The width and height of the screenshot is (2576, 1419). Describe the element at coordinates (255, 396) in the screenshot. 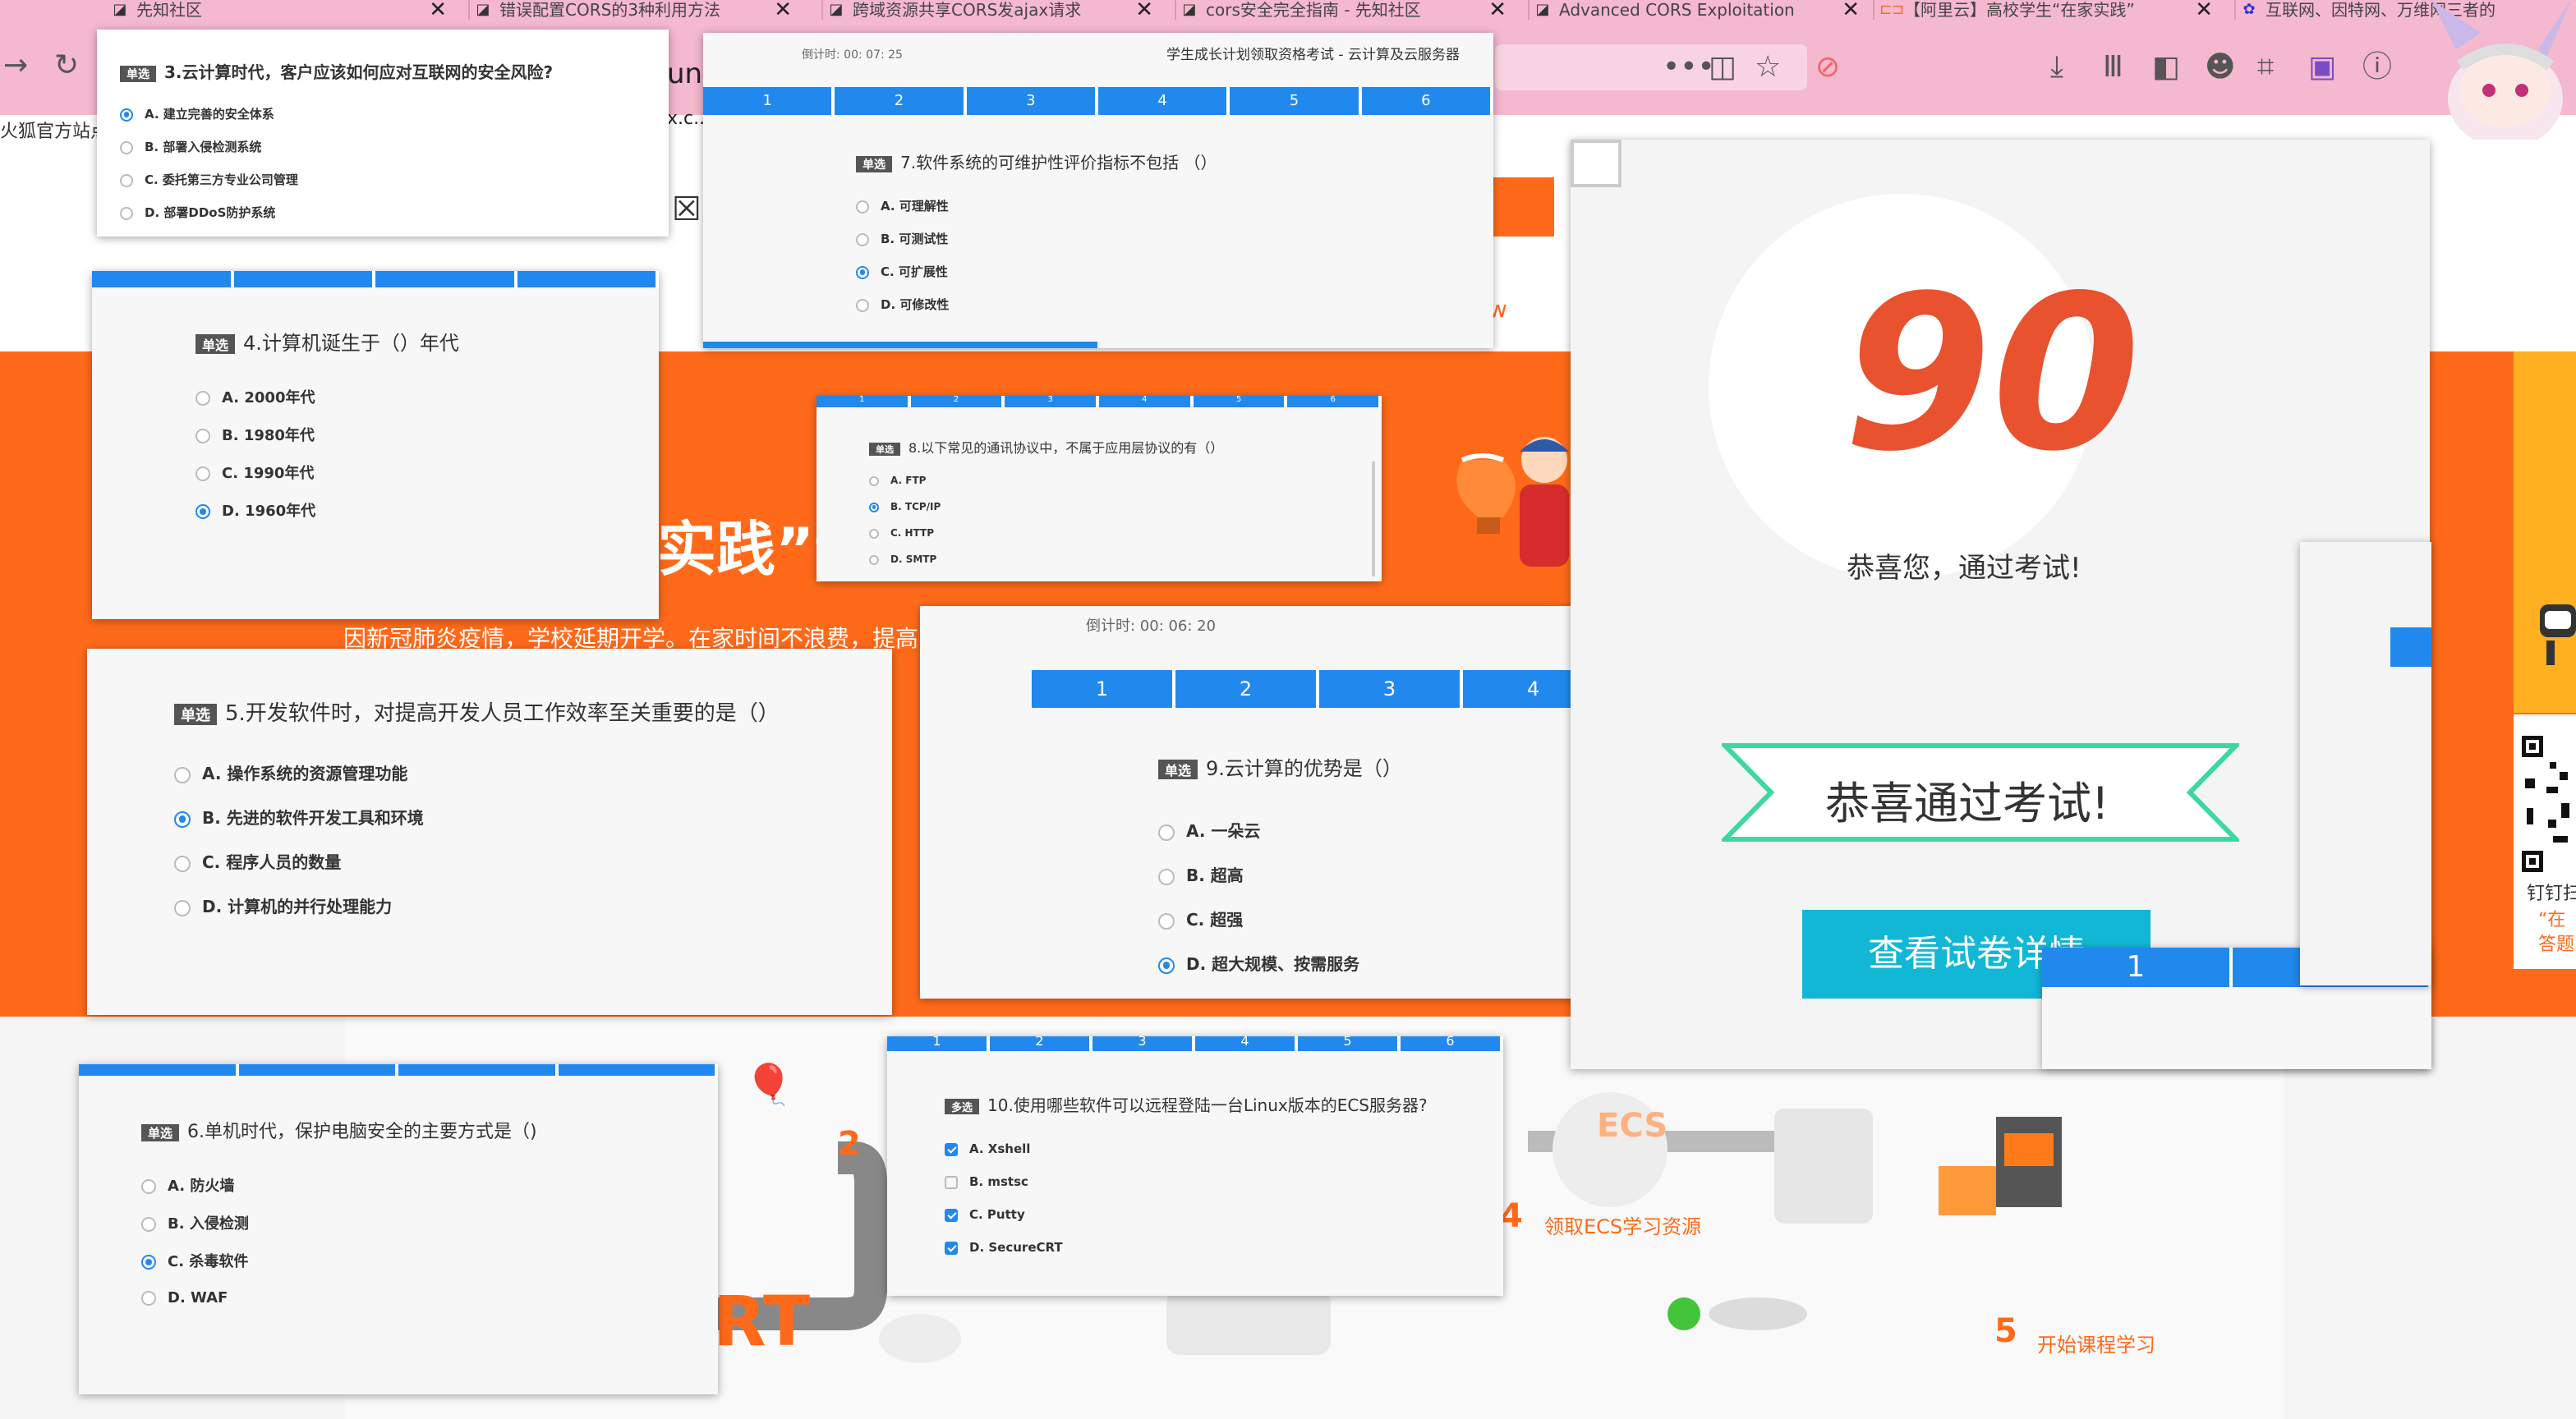

I see `option-a: A. 2000年代` at that location.